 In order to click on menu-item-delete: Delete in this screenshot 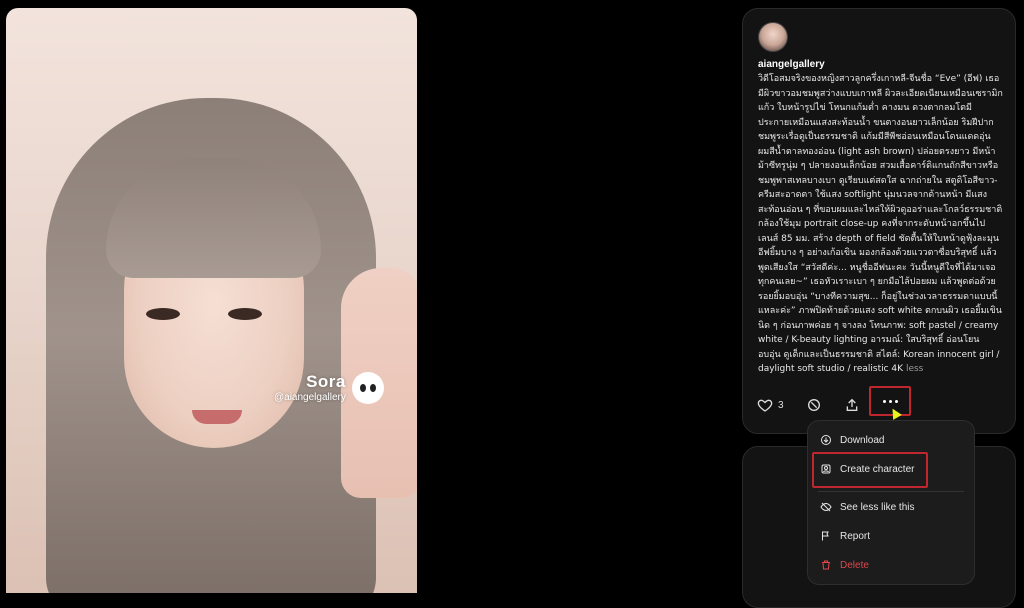, I will do `click(844, 565)`.